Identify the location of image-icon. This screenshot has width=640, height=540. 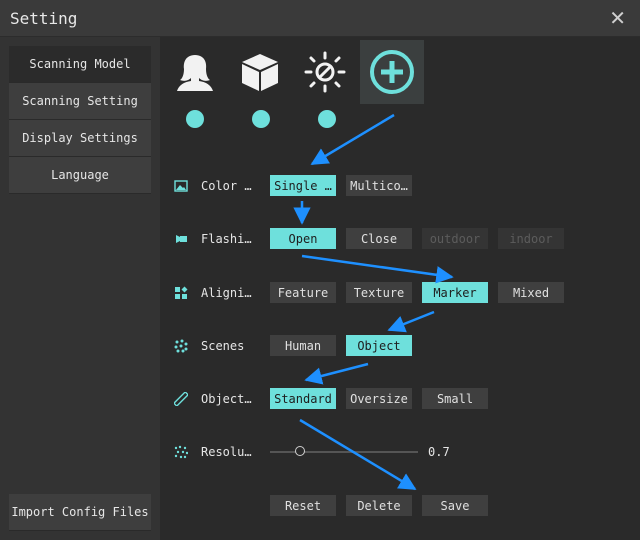
(181, 186).